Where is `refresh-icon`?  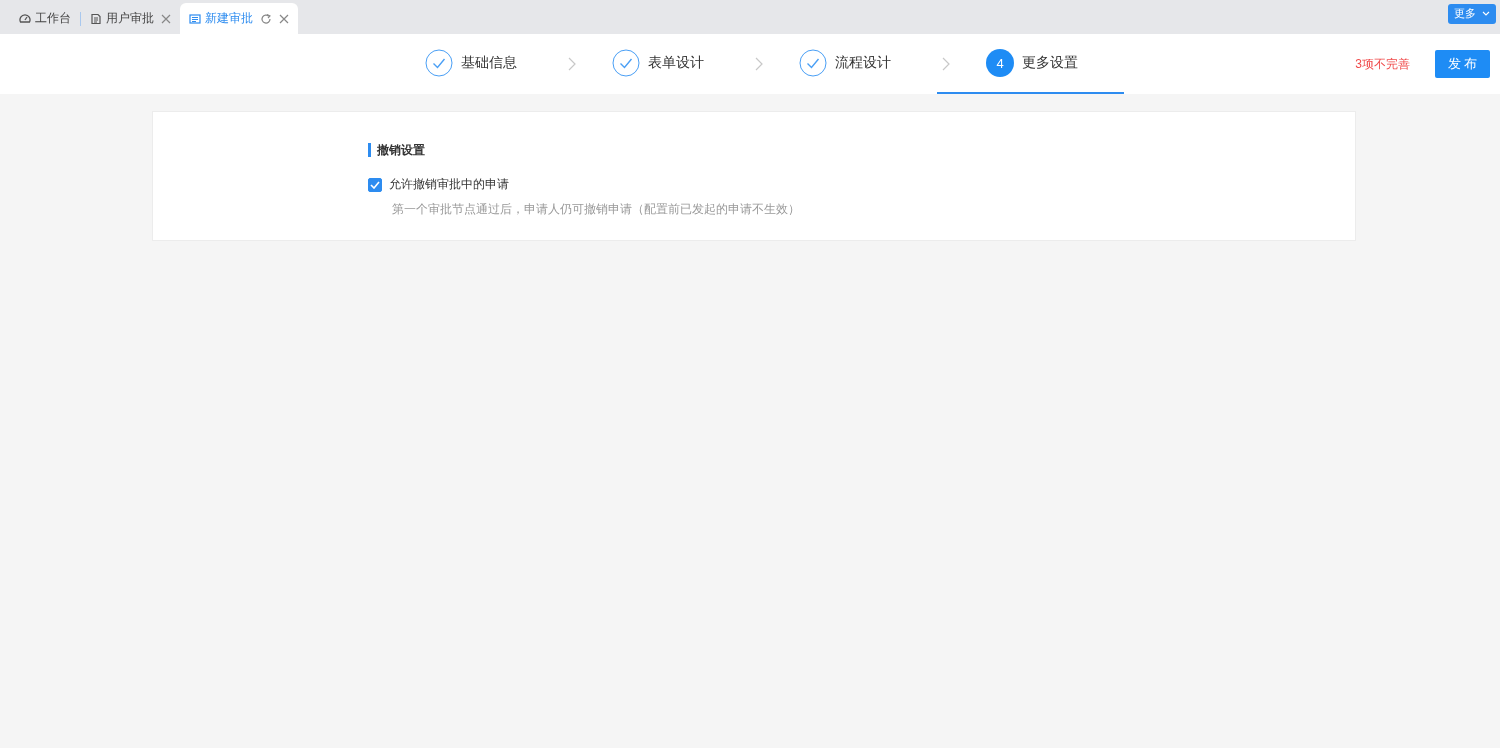
refresh-icon is located at coordinates (266, 18).